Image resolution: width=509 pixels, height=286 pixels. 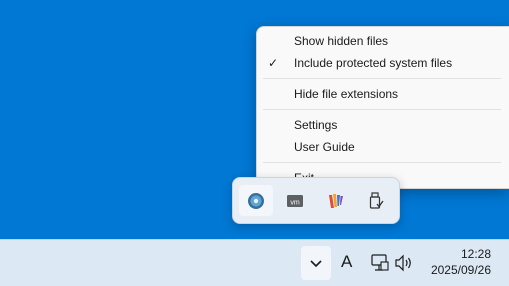 What do you see at coordinates (316, 125) in the screenshot?
I see `menu-item-label: Settings` at bounding box center [316, 125].